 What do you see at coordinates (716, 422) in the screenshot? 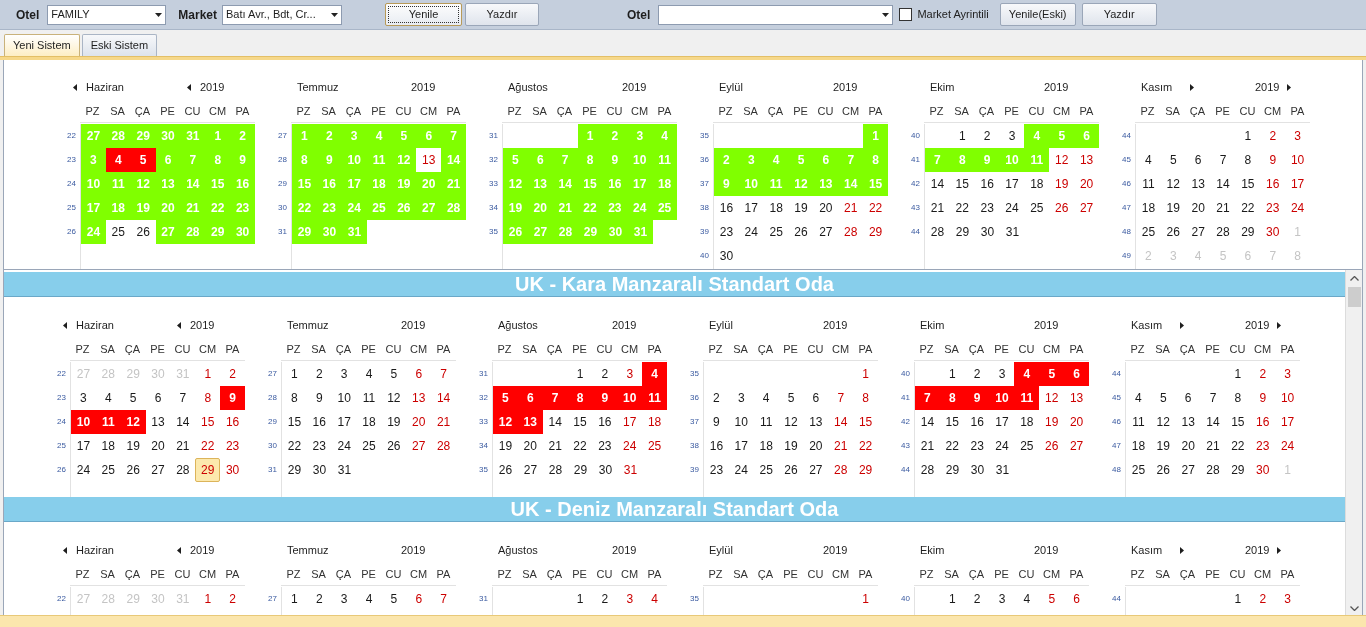
I see `calendar-day: 9` at bounding box center [716, 422].